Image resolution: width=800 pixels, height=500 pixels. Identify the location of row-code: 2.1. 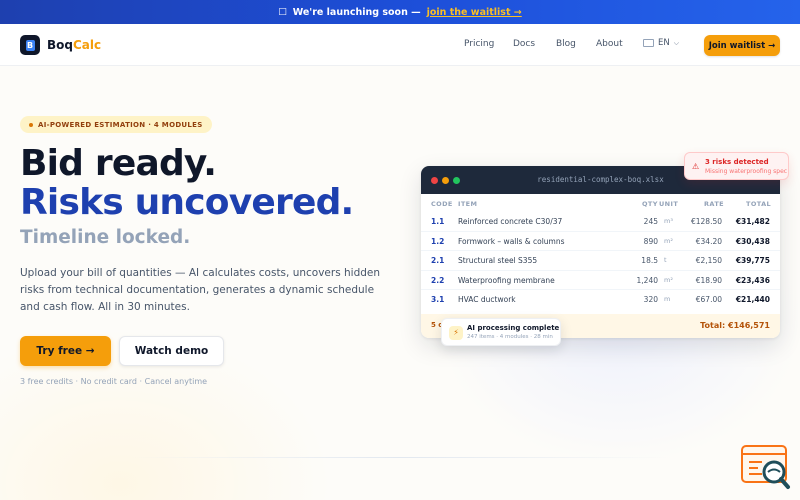
(438, 260).